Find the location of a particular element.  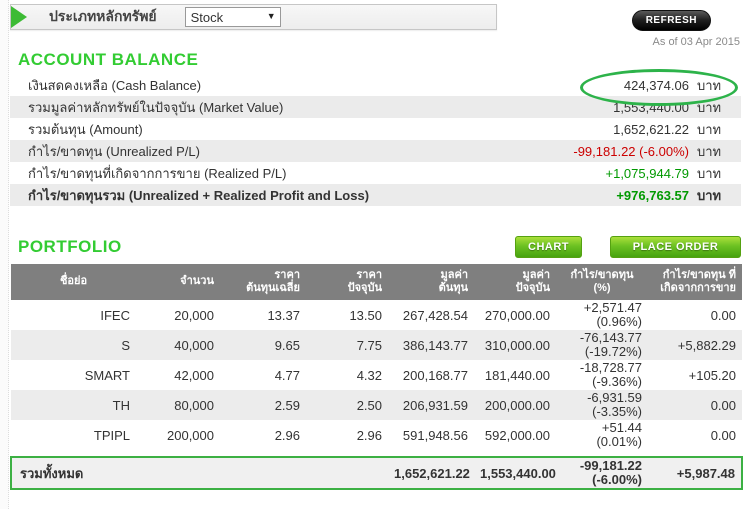

col-header-pl-pct: กำไร/ขาดทุน (%) is located at coordinates (602, 282).